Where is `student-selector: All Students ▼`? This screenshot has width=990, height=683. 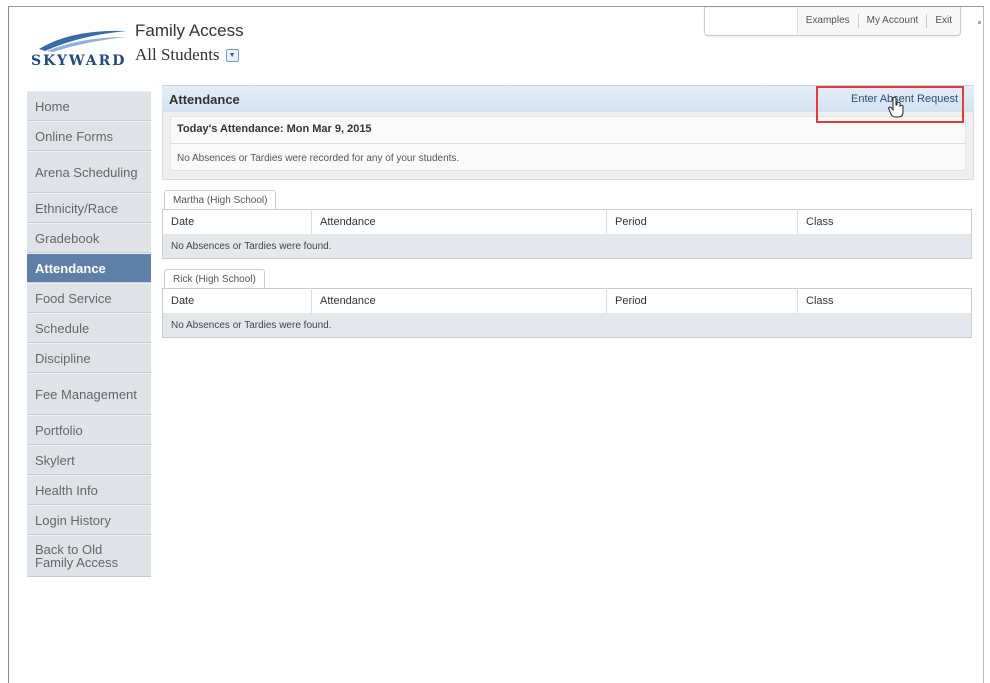
student-selector: All Students ▼ is located at coordinates (187, 55).